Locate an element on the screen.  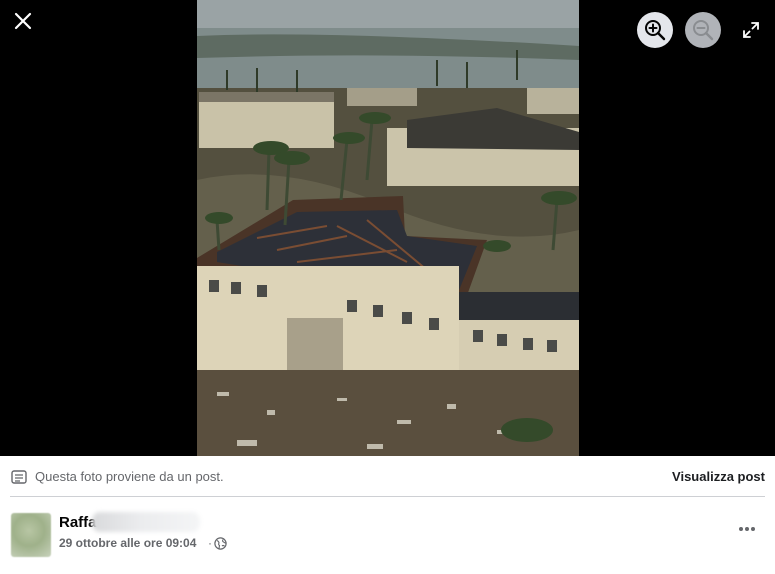
zoom-in-icon is located at coordinates (655, 30).